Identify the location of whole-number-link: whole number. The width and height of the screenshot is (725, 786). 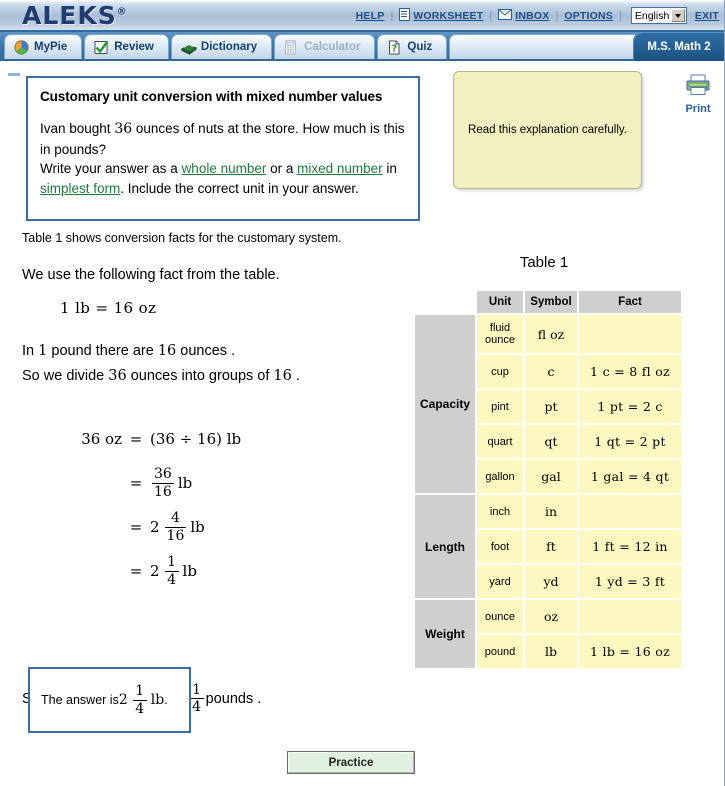
(224, 168).